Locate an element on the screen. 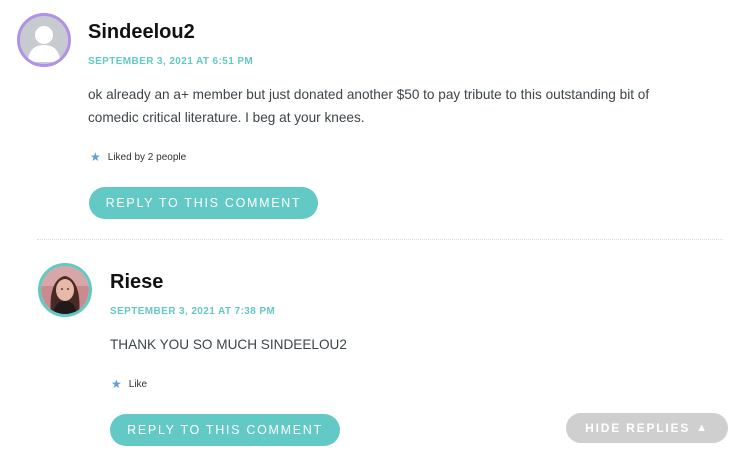 This screenshot has height=460, width=742. like-text: Liked by 2 people is located at coordinates (147, 157).